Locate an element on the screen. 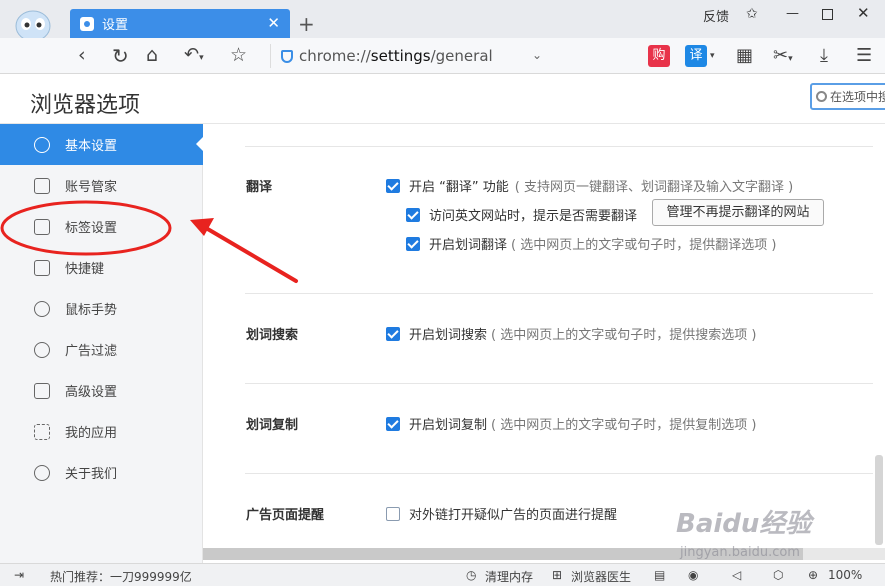 The width and height of the screenshot is (885, 586). volume-icon: ◁ is located at coordinates (736, 575).